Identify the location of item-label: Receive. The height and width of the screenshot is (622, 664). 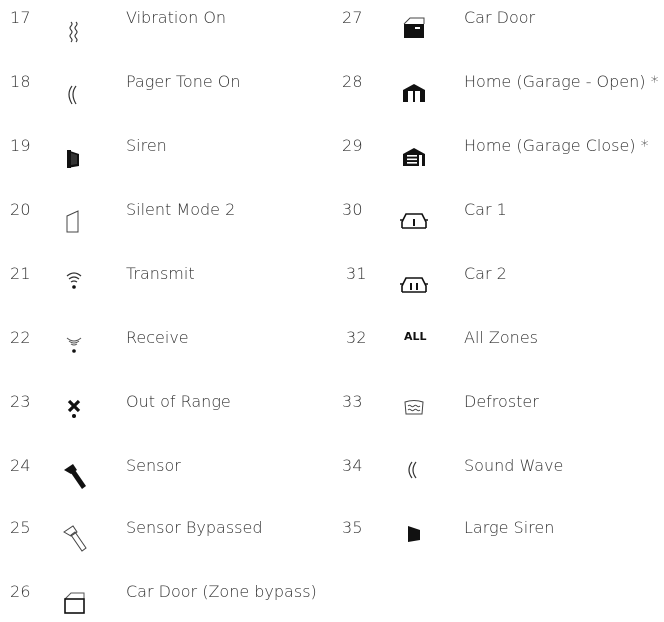
(157, 337).